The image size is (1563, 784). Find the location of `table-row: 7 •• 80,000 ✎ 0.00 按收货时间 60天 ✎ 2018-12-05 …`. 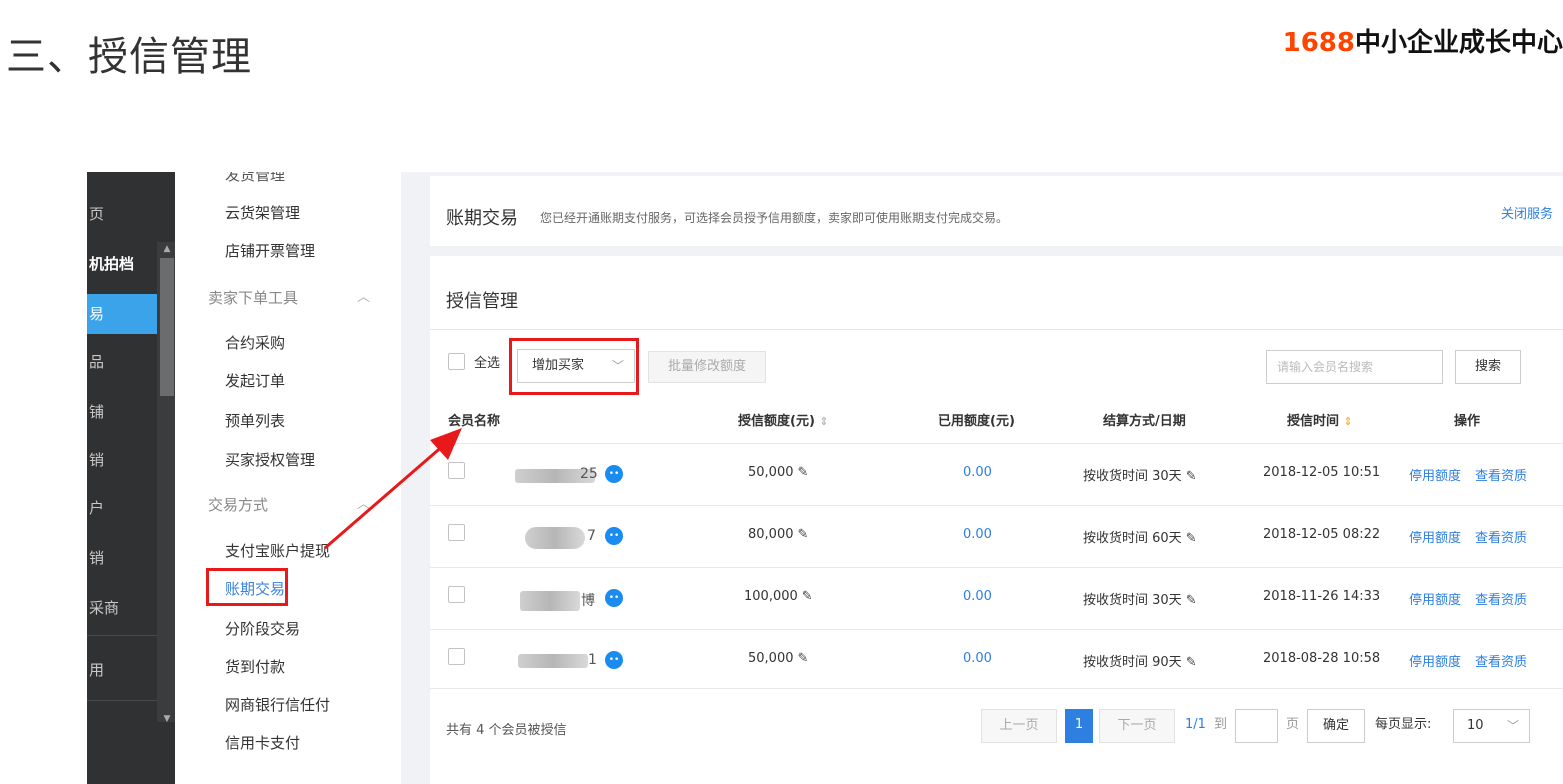

table-row: 7 •• 80,000 ✎ 0.00 按收货时间 60天 ✎ 2018-12-05 … is located at coordinates (996, 536).